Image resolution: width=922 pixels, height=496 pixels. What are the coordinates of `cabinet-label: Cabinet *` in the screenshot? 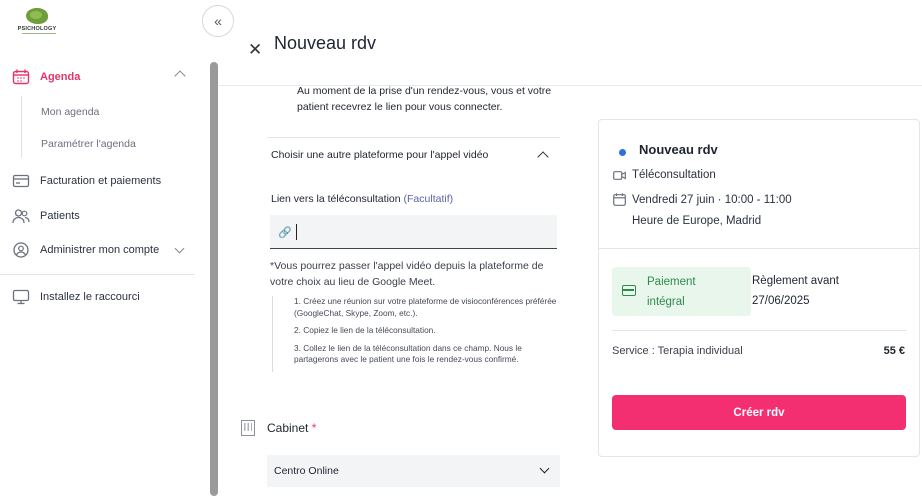 It's located at (291, 428).